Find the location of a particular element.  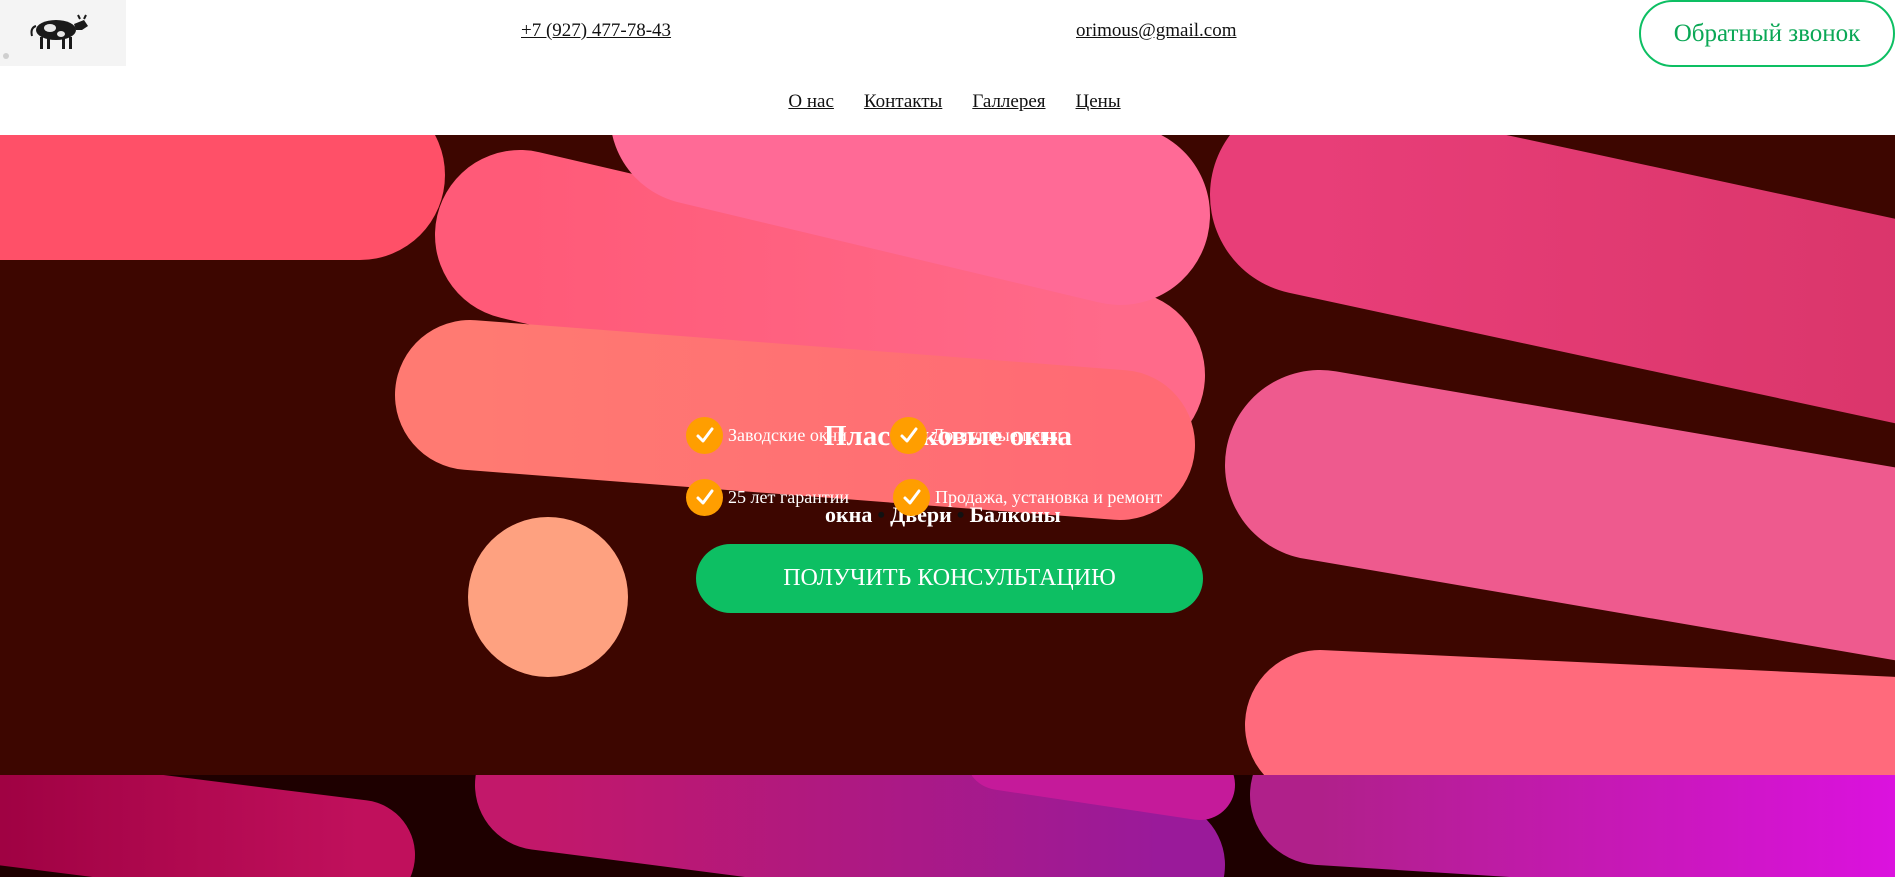

feature-item: Заводские окни is located at coordinates (766, 435).